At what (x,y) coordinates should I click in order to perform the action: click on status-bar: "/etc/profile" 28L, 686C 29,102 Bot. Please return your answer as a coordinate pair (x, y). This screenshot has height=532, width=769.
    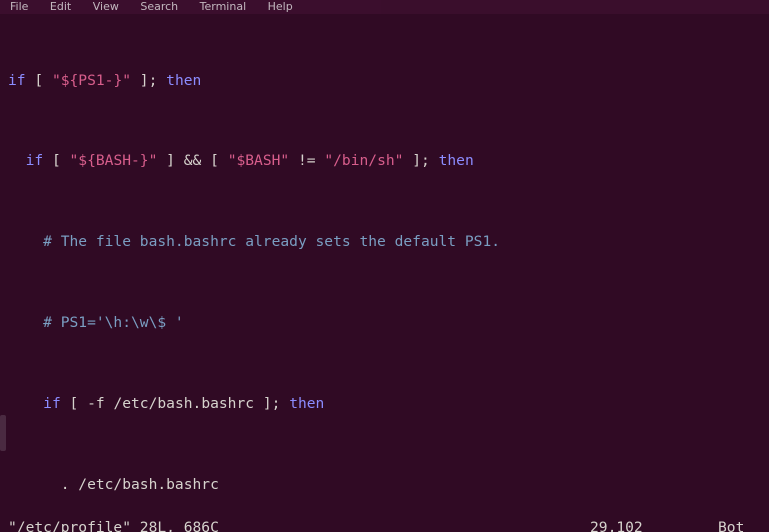
    Looking at the image, I should click on (384, 525).